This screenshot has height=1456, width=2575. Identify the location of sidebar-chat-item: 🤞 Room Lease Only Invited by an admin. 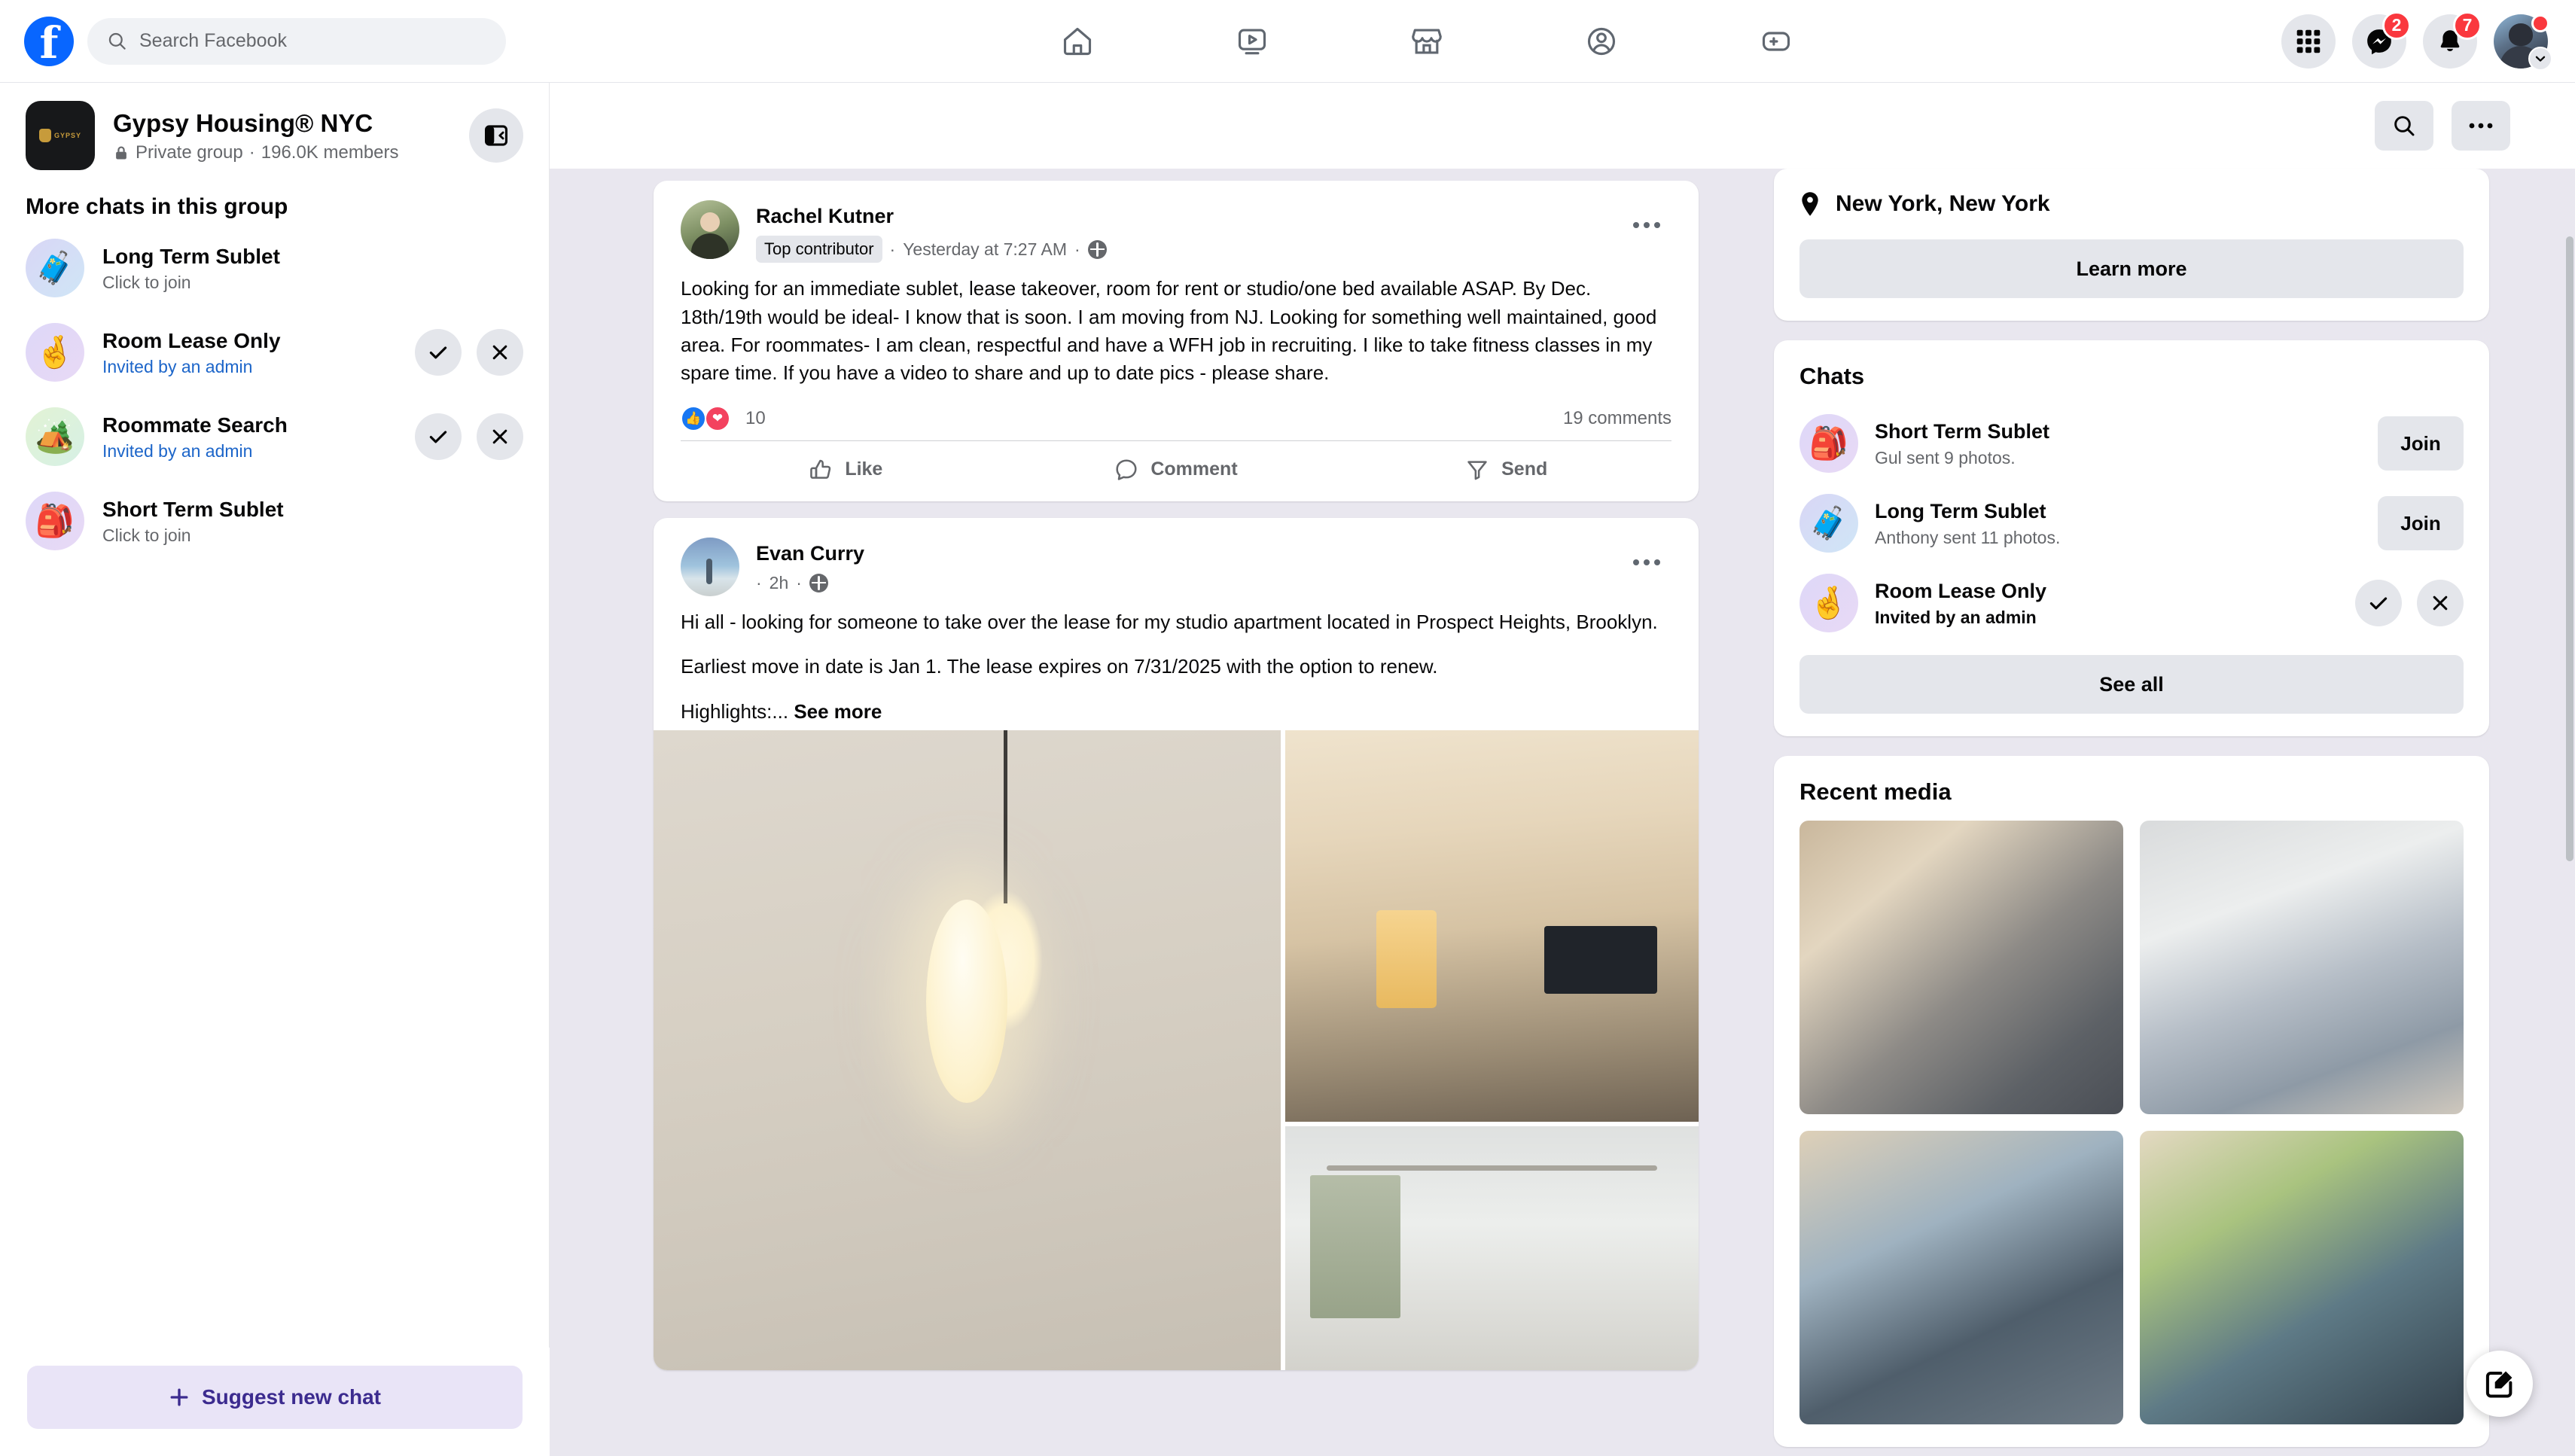
(274, 352).